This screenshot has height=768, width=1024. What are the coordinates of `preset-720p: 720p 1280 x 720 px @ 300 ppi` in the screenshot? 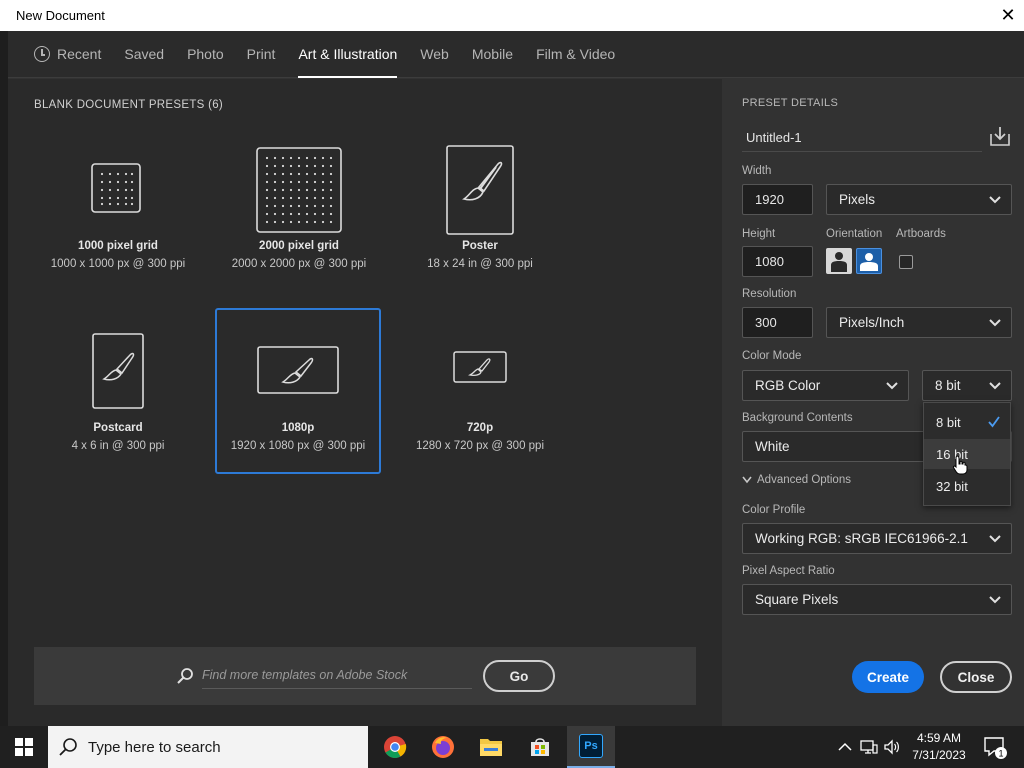 It's located at (480, 410).